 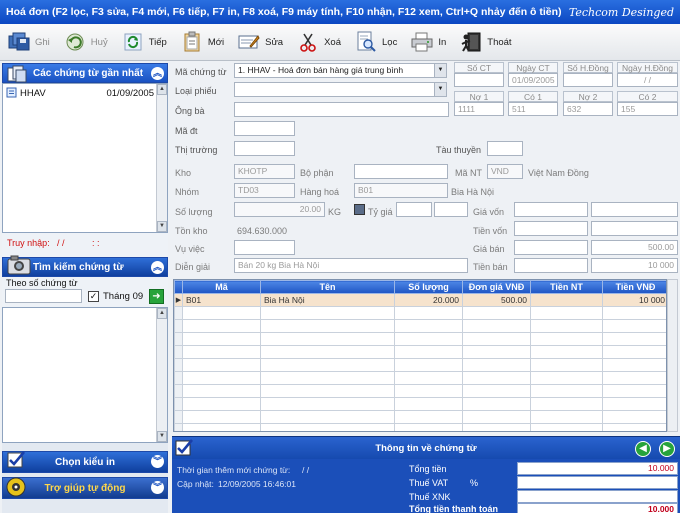 I want to click on cost-amount-nt-input, so click(x=551, y=228).